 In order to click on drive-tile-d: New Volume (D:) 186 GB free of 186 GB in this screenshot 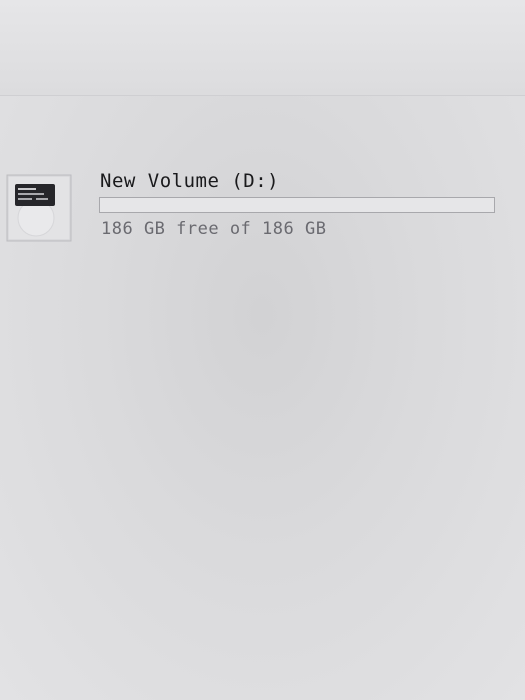, I will do `click(252, 208)`.